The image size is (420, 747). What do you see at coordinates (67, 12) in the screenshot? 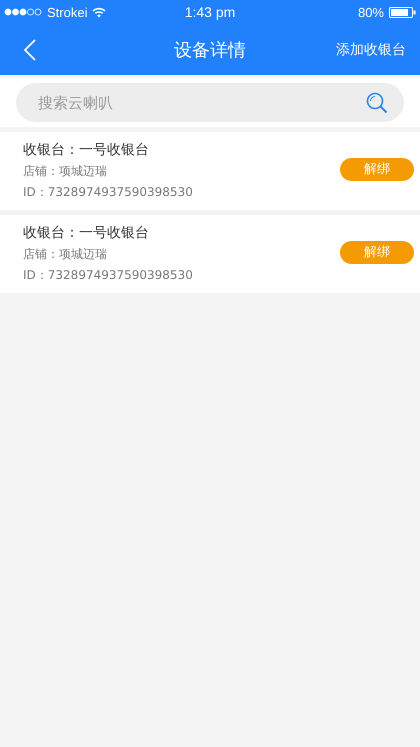
I see `carrier-name: Strokei` at bounding box center [67, 12].